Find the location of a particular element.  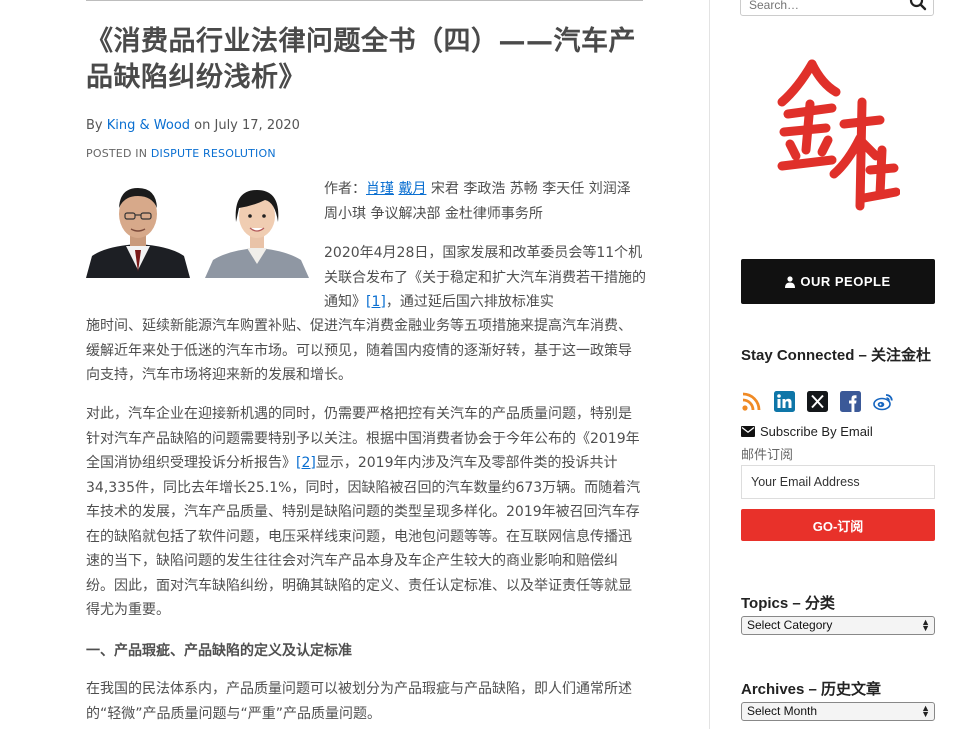

mail-subscribe-label: 邮件订阅 is located at coordinates (767, 455).